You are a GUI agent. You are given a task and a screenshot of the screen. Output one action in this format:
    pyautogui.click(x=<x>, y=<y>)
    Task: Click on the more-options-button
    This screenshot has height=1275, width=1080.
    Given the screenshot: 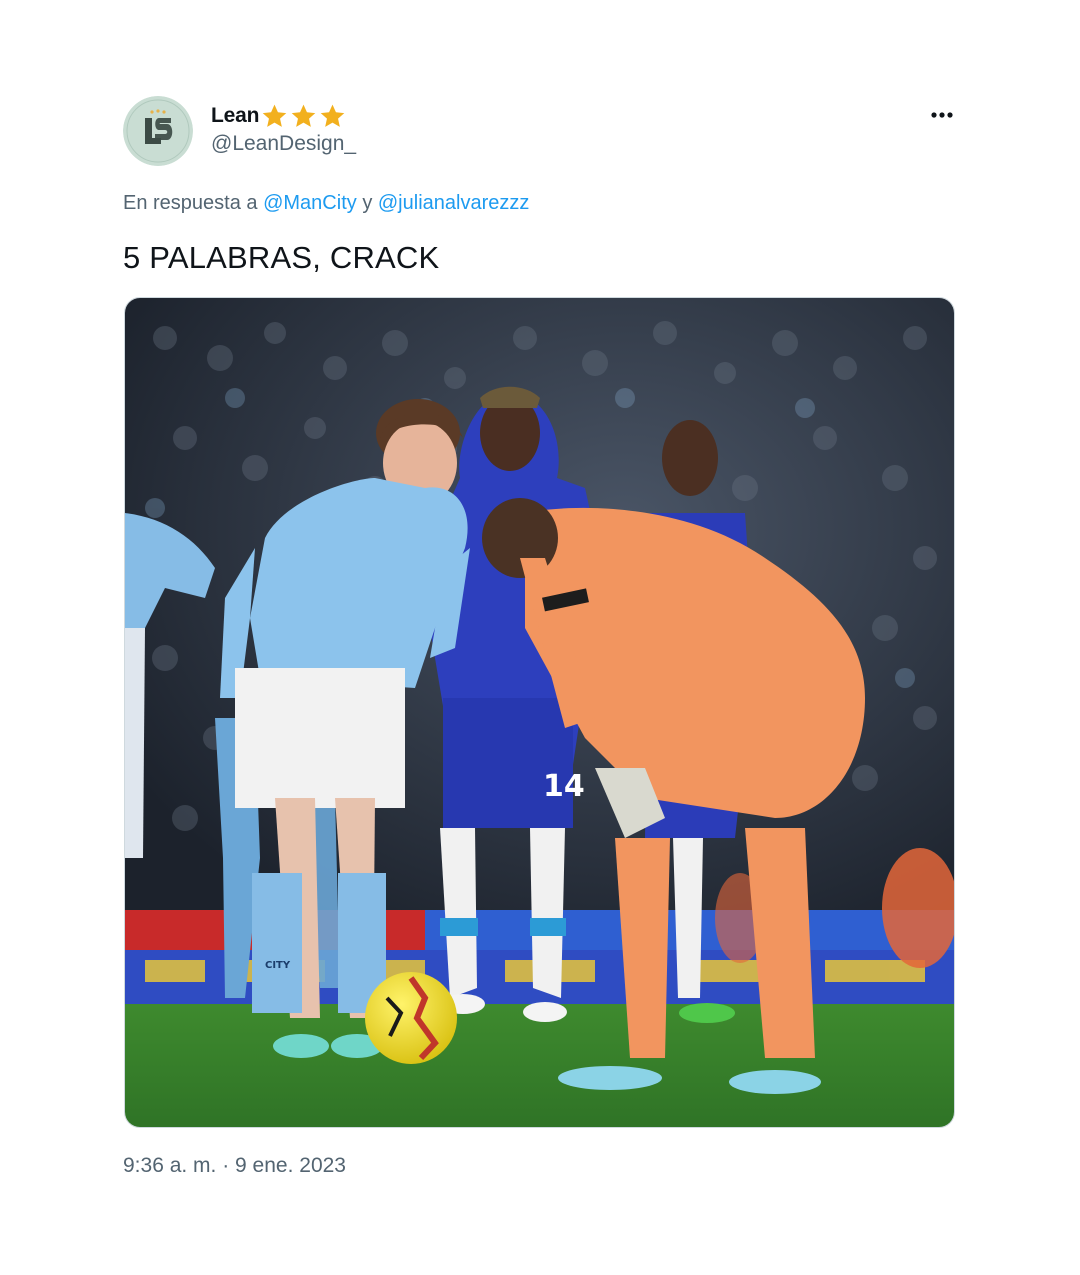 What is the action you would take?
    pyautogui.click(x=942, y=115)
    